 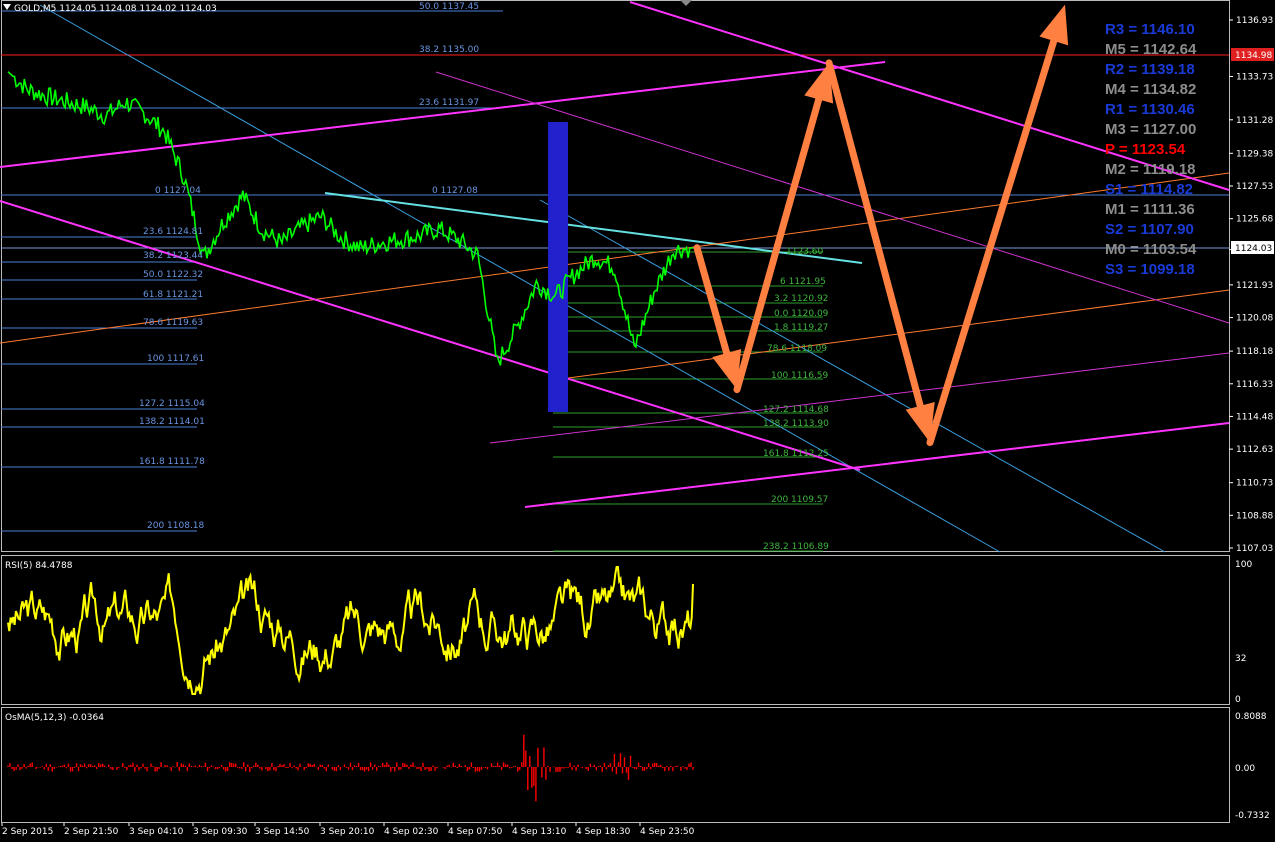 What do you see at coordinates (1150, 89) in the screenshot?
I see `pivot-label: M4 = 1134.82` at bounding box center [1150, 89].